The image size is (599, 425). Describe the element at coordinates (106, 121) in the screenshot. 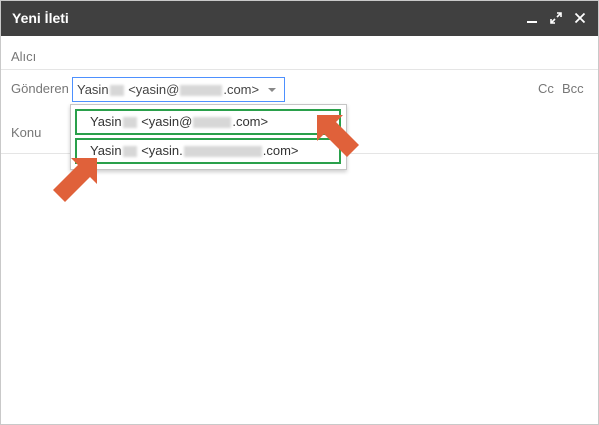

I see `option-name: Yasin` at that location.